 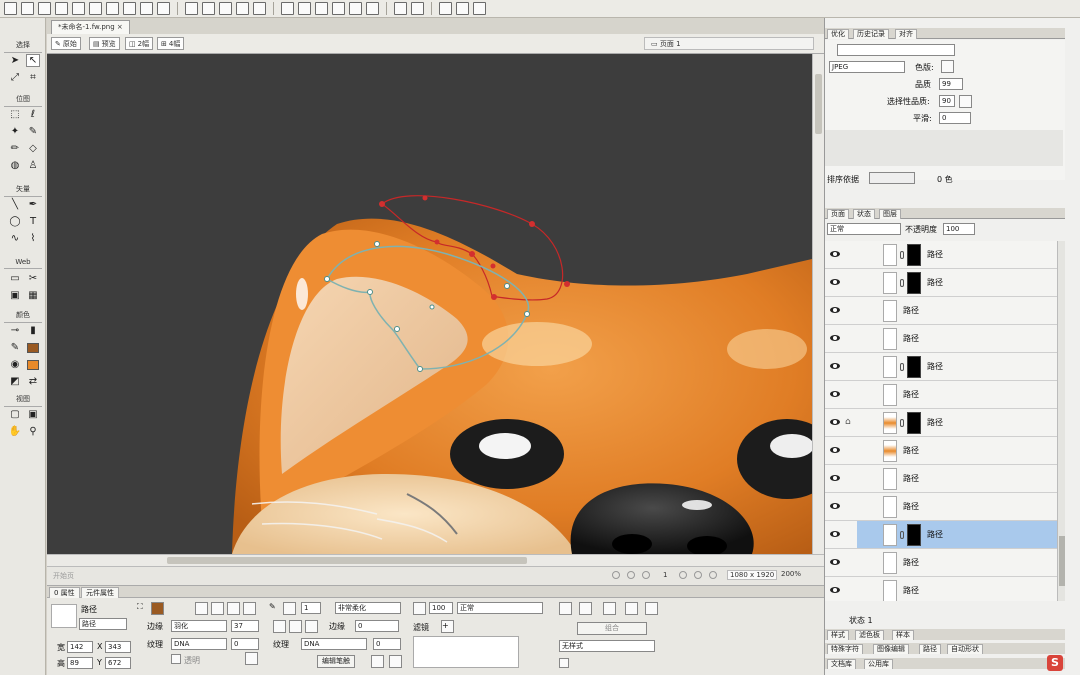 What do you see at coordinates (249, 608) in the screenshot?
I see `fill-pattern-icon` at bounding box center [249, 608].